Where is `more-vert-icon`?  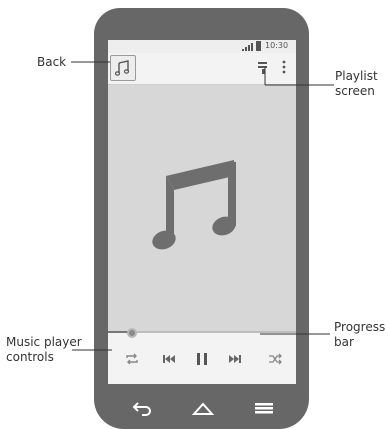
more-vert-icon is located at coordinates (284, 67).